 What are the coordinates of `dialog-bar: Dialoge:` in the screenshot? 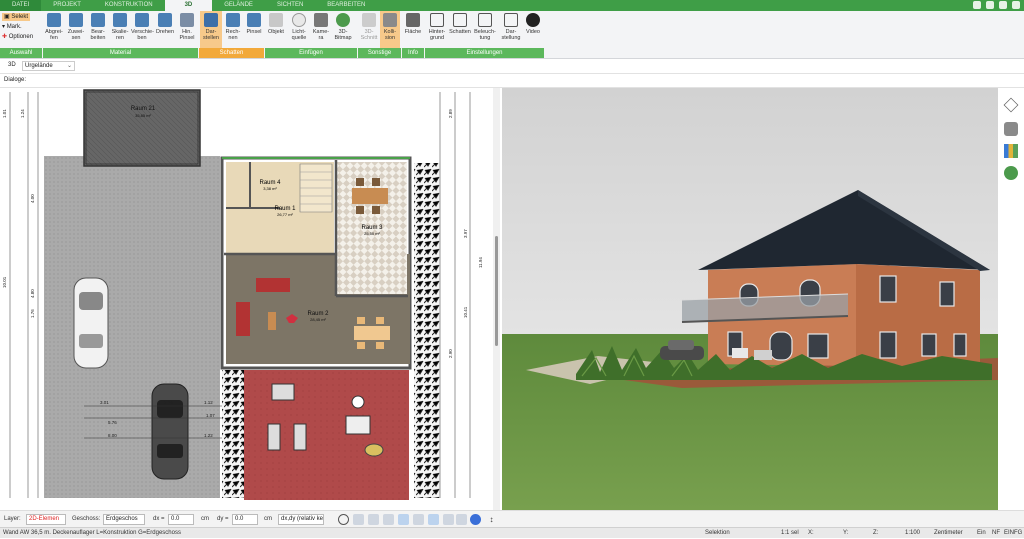 It's located at (512, 81).